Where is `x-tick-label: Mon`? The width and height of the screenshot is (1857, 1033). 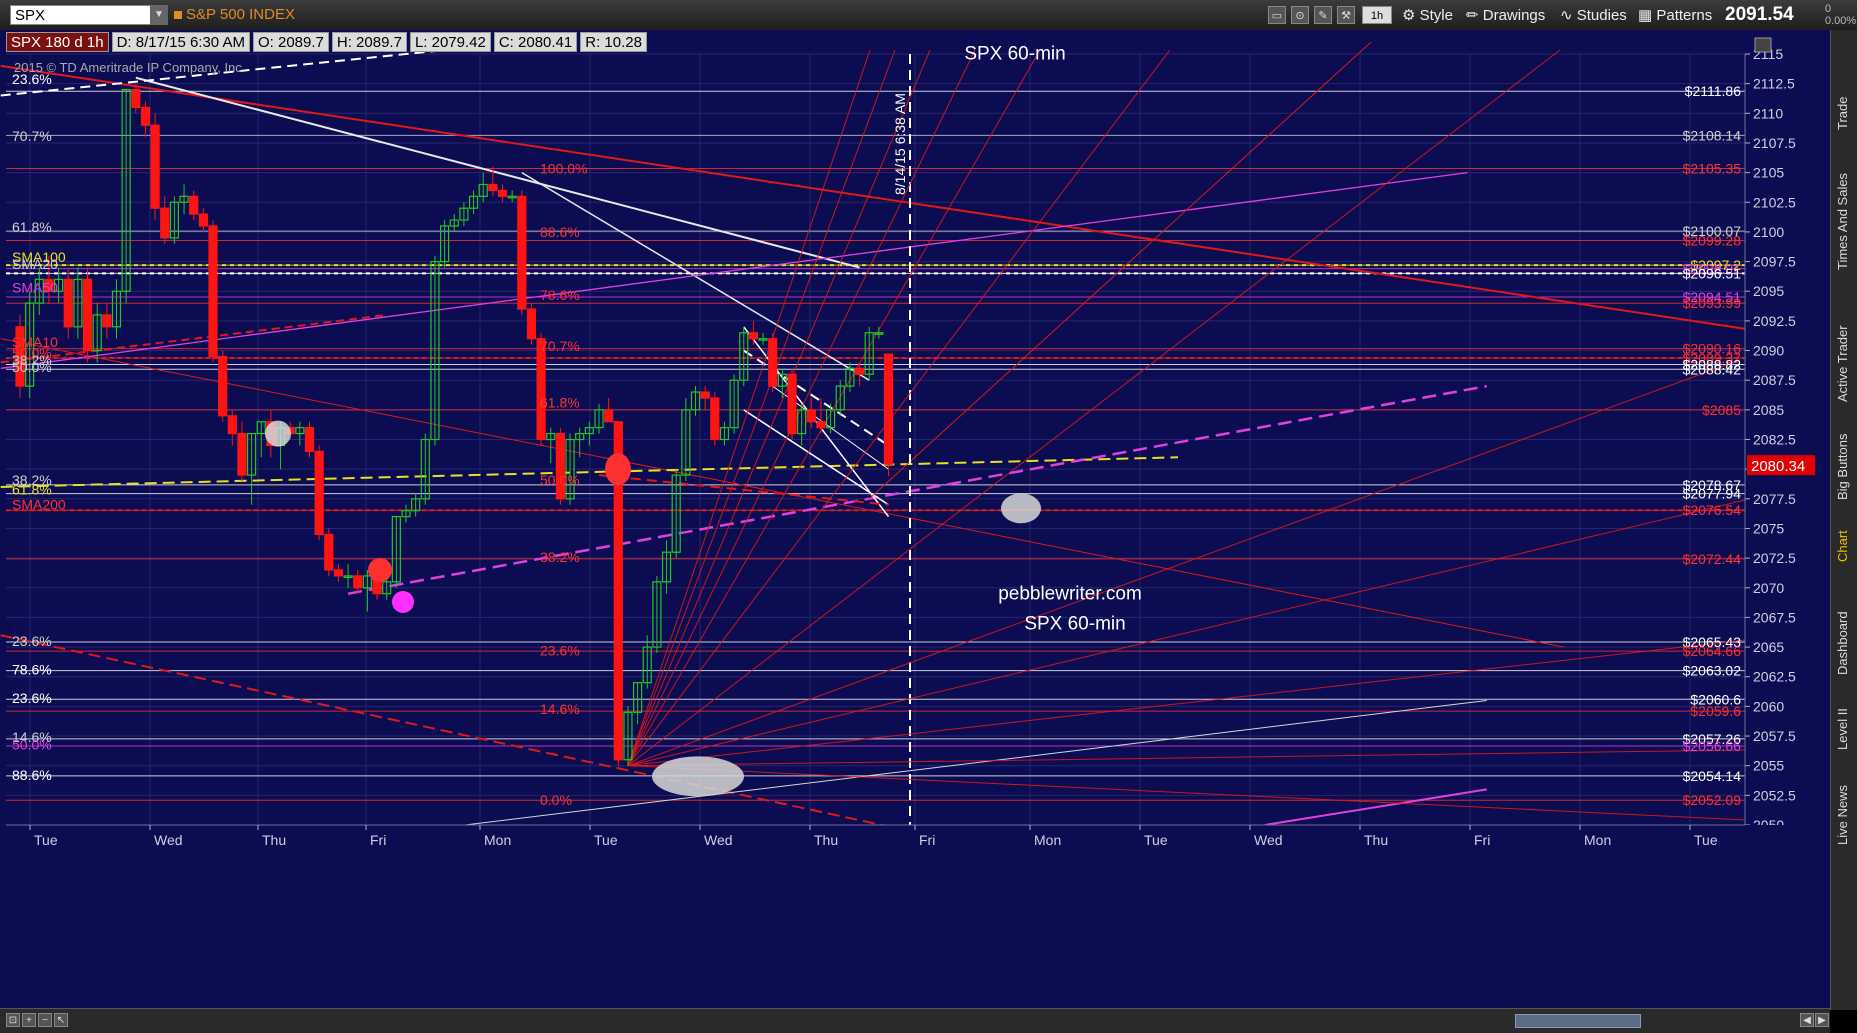 x-tick-label: Mon is located at coordinates (1047, 840).